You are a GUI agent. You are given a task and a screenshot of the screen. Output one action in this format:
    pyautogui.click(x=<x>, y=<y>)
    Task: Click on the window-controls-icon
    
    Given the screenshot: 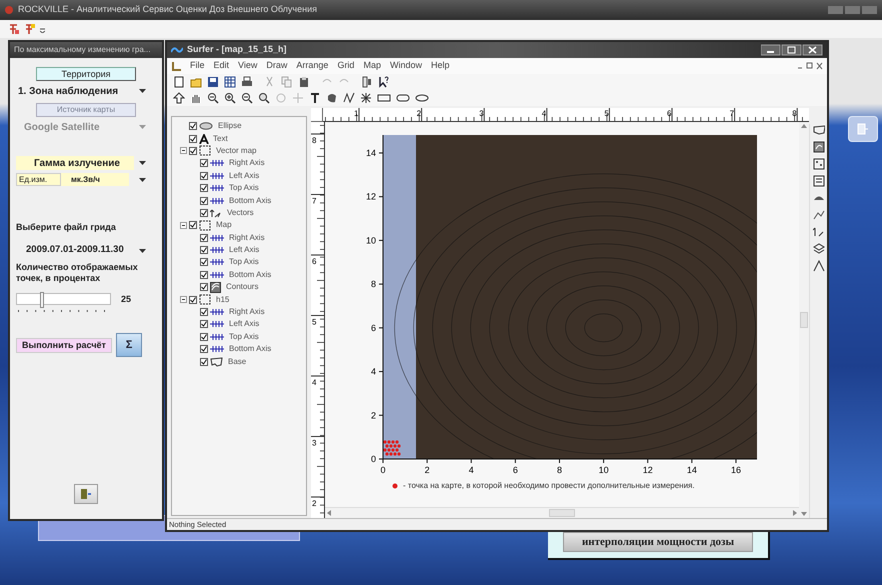 What is the action you would take?
    pyautogui.click(x=792, y=50)
    